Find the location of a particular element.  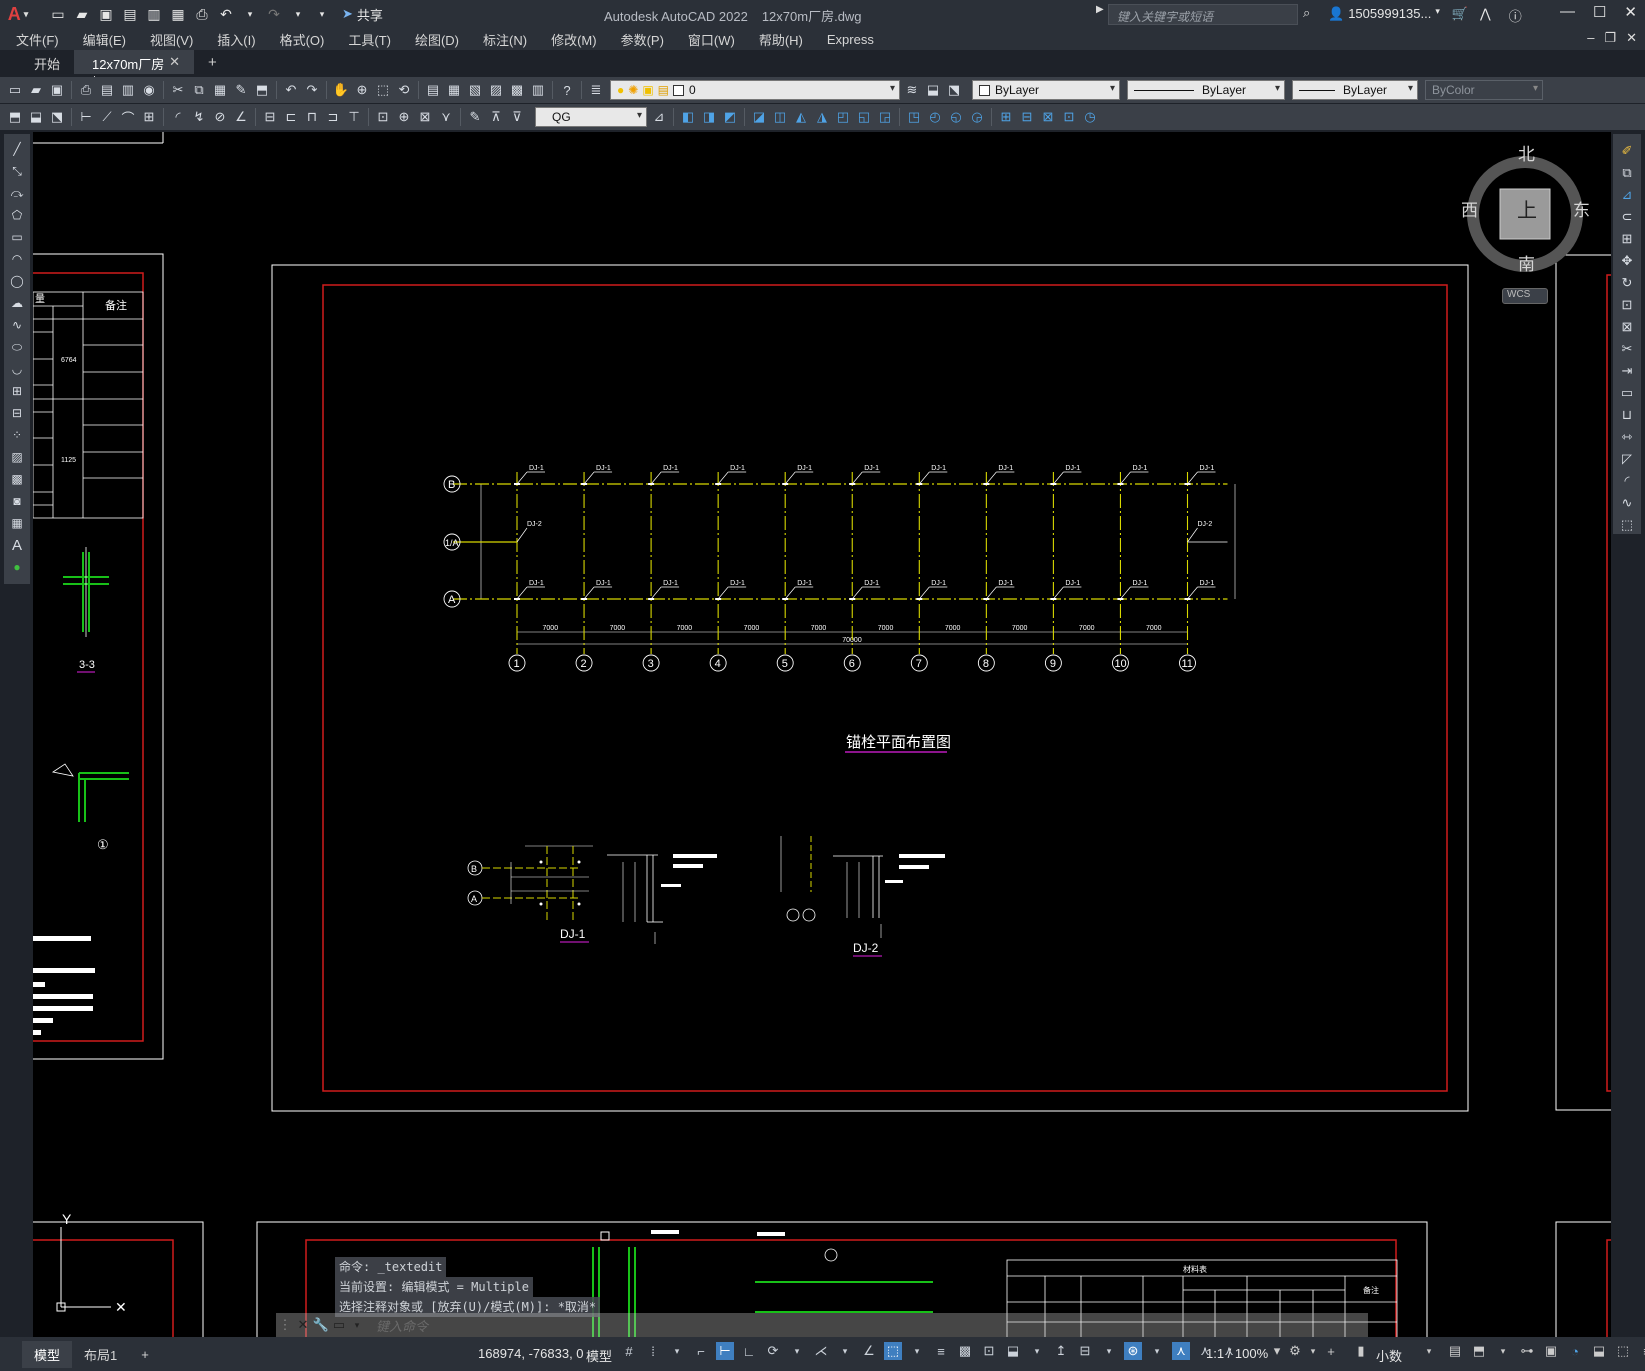

chevron-right-icon: ▶ is located at coordinates (1100, 9).